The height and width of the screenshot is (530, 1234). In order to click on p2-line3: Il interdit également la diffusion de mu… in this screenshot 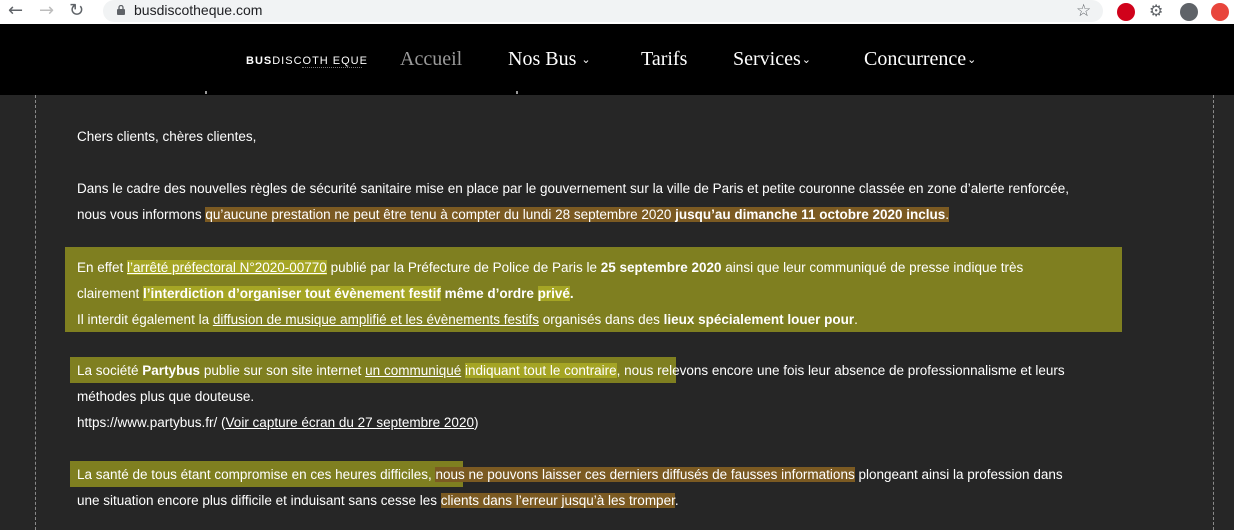, I will do `click(467, 319)`.